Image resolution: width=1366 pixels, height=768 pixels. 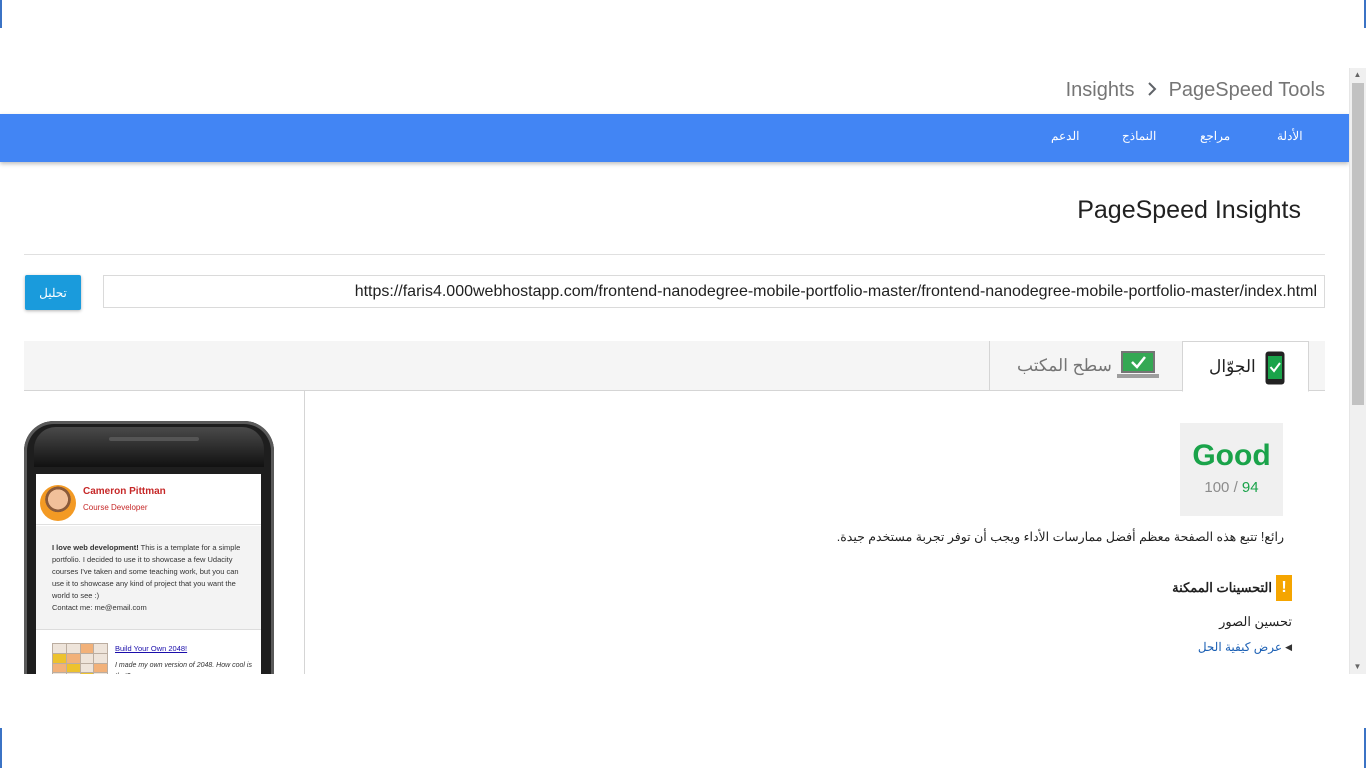 I want to click on score-number: 94, so click(x=1250, y=487).